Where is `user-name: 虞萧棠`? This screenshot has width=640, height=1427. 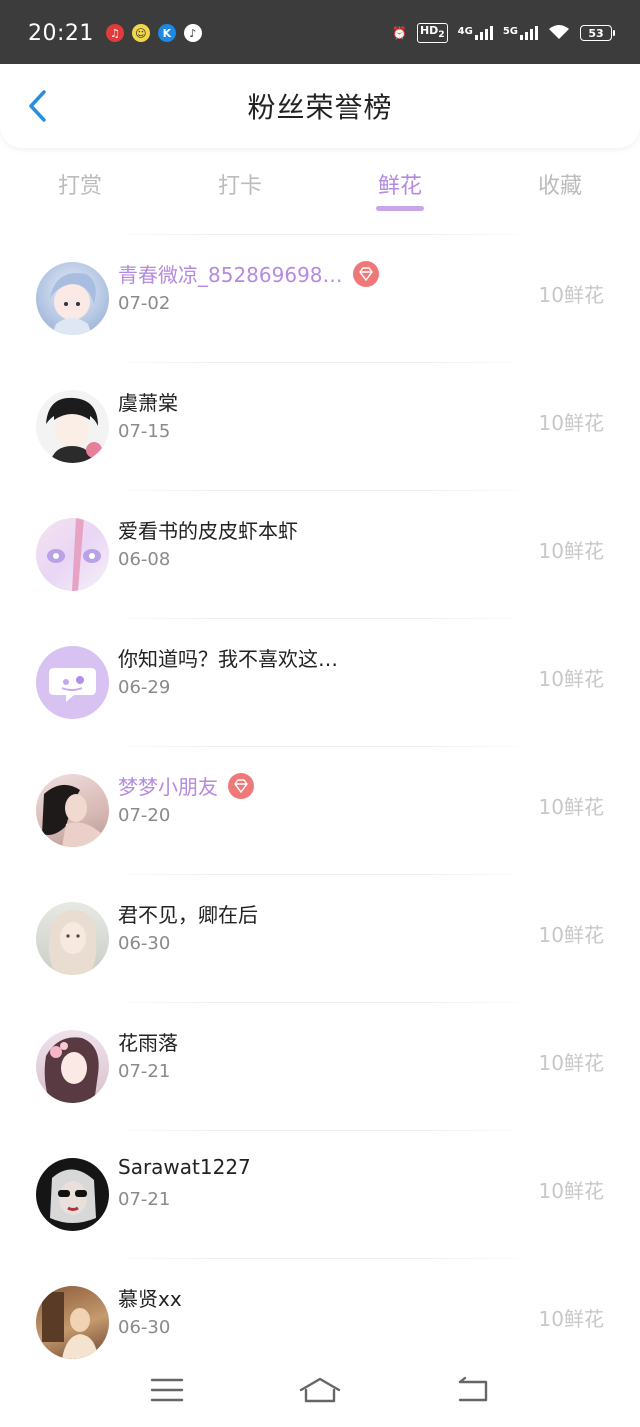 user-name: 虞萧棠 is located at coordinates (148, 401).